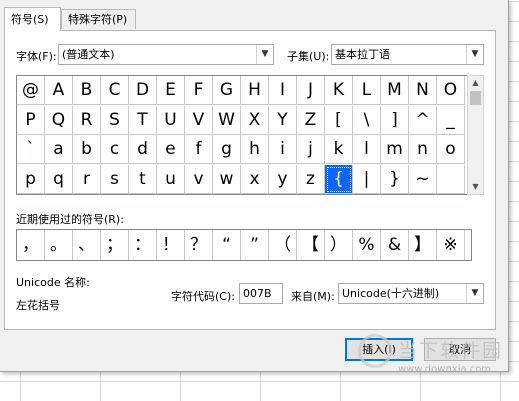  Describe the element at coordinates (227, 149) in the screenshot. I see `symbol-cell: g` at that location.